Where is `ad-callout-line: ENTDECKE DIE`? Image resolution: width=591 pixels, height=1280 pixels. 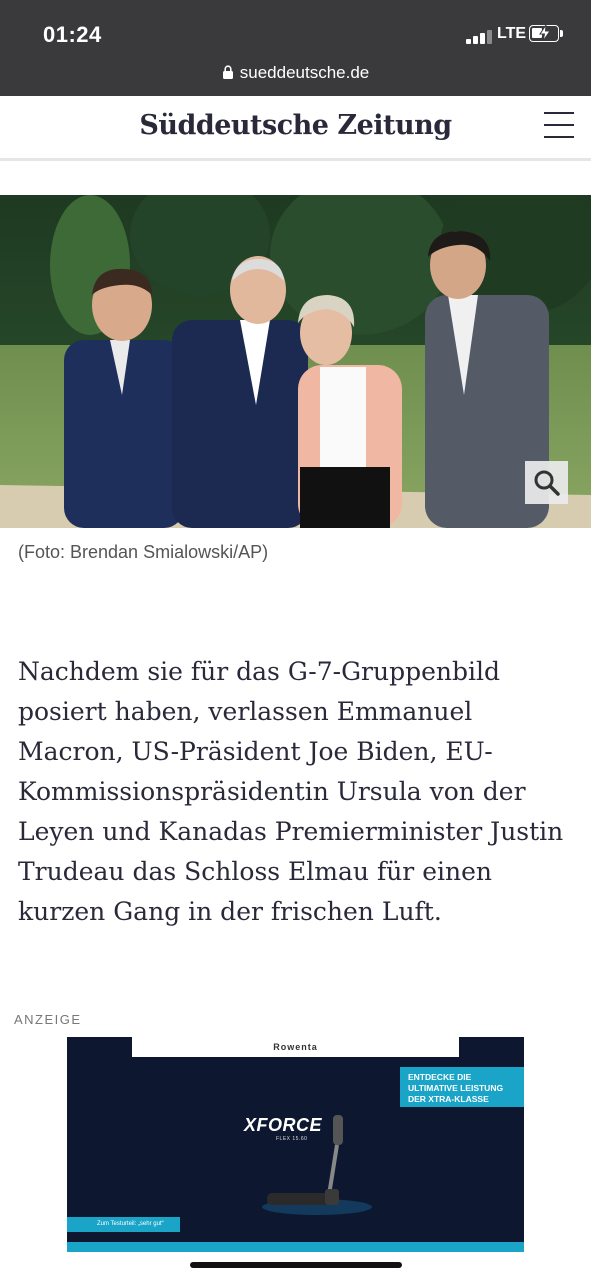
ad-callout-line: ENTDECKE DIE is located at coordinates (440, 1077).